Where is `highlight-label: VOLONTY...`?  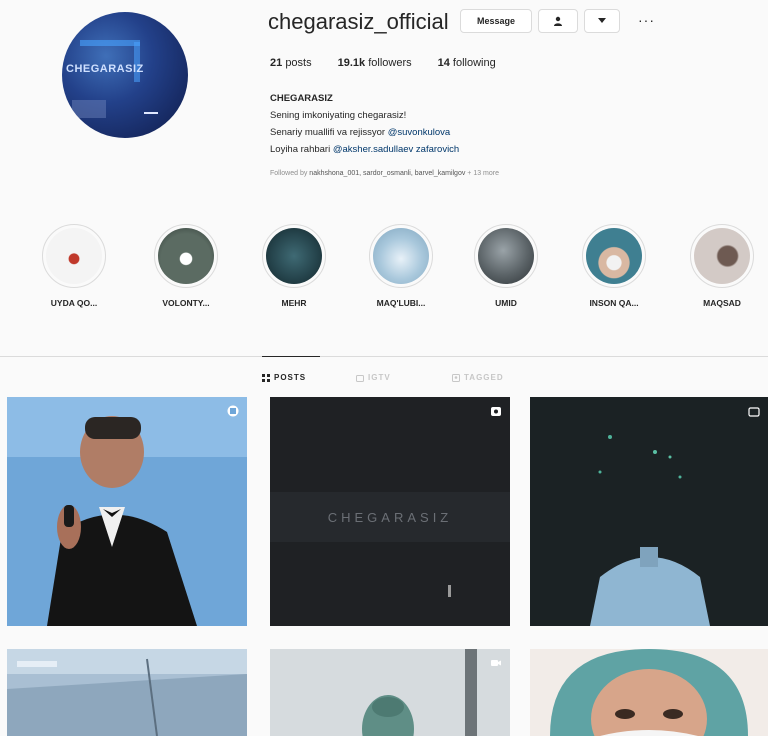 highlight-label: VOLONTY... is located at coordinates (186, 303).